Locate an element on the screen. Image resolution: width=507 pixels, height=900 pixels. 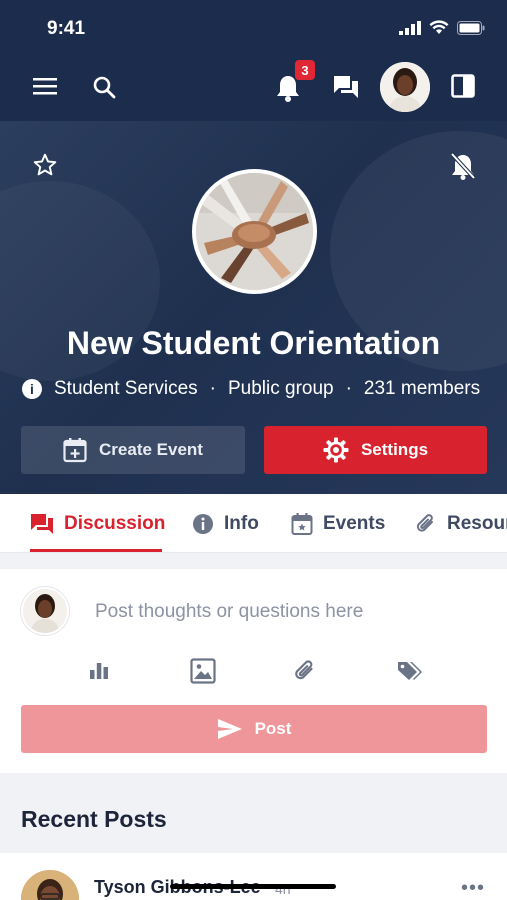
tab-label: Discussion is located at coordinates (115, 523).